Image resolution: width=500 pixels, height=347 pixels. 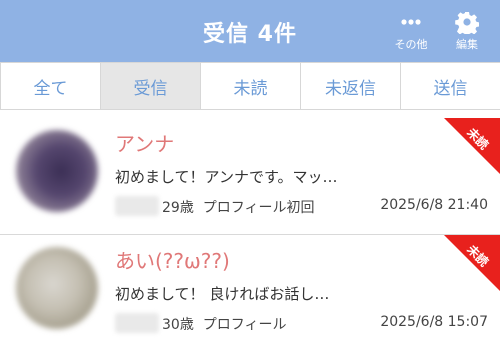 I want to click on edit-button: 編集, so click(x=467, y=31).